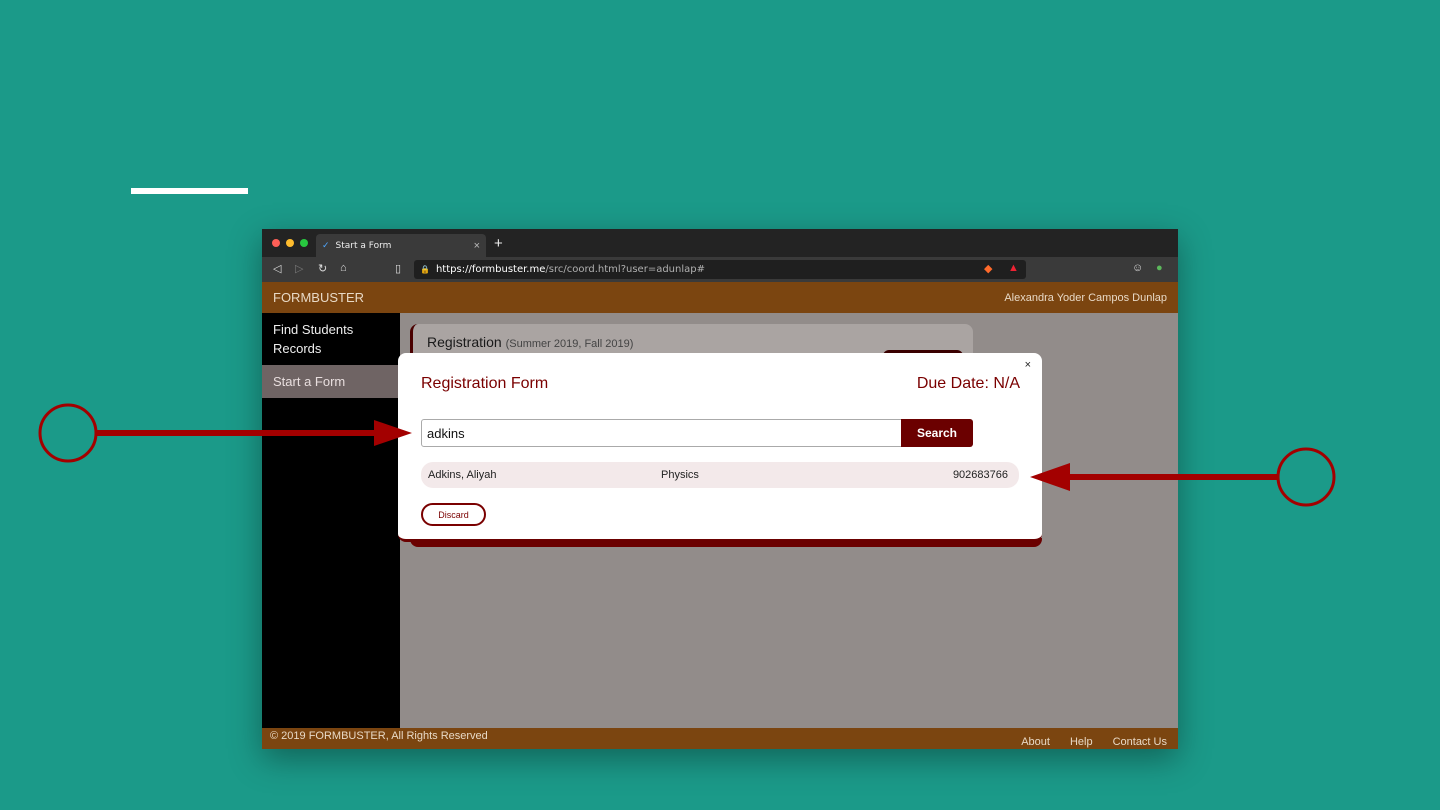  Describe the element at coordinates (1183, 477) in the screenshot. I see `right-annotation-arrow` at that location.